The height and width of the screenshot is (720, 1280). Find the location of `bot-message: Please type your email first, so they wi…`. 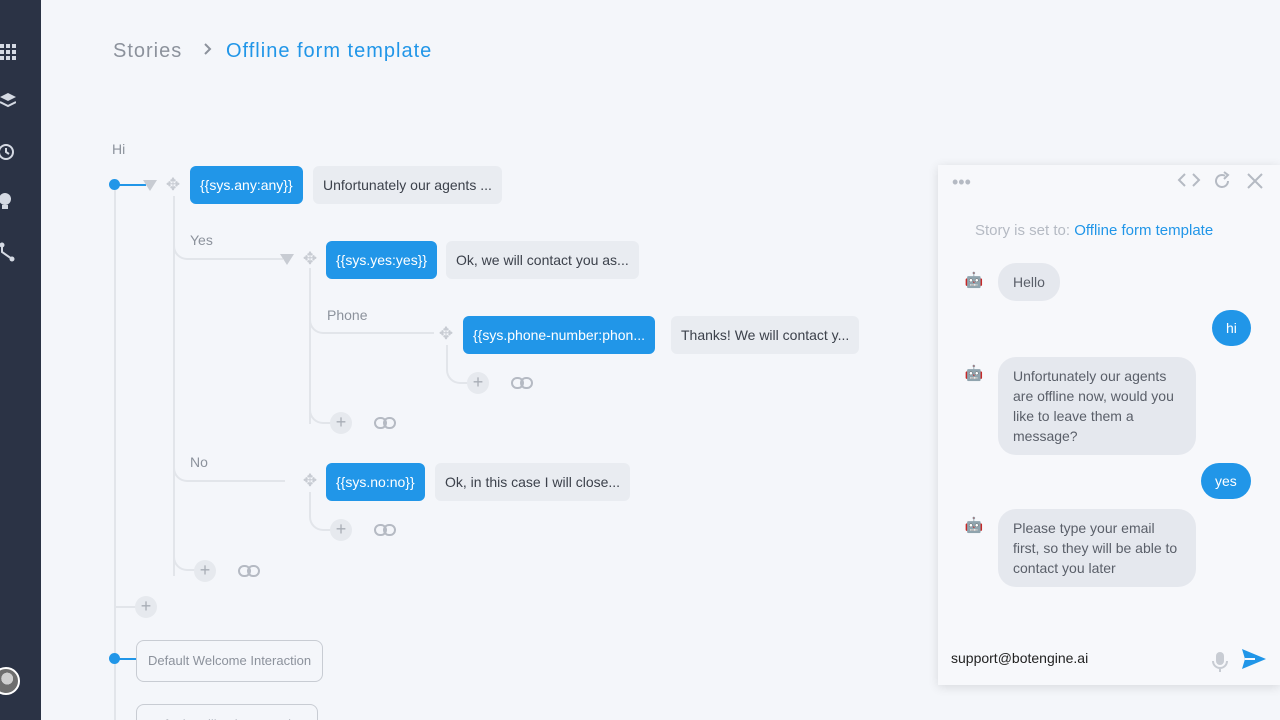

bot-message: Please type your email first, so they wi… is located at coordinates (1097, 548).